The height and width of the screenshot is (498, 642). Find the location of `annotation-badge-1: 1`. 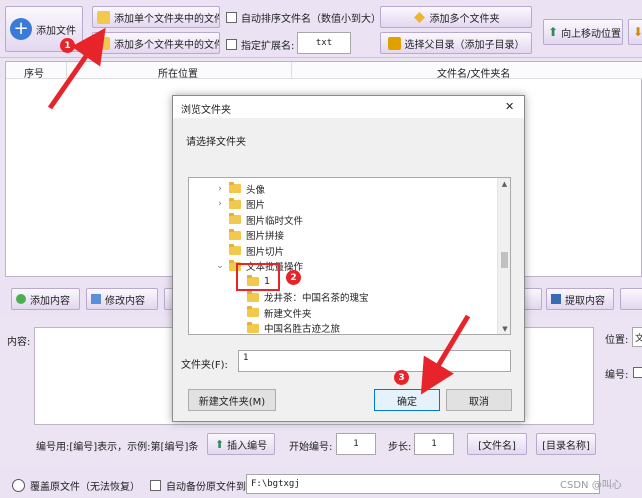

annotation-badge-1: 1 is located at coordinates (67, 45).